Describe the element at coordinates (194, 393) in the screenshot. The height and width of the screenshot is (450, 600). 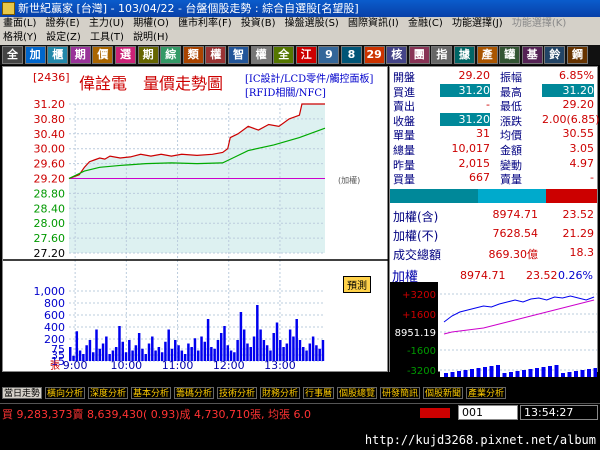
I see `tab-4: 籌碼分析` at that location.